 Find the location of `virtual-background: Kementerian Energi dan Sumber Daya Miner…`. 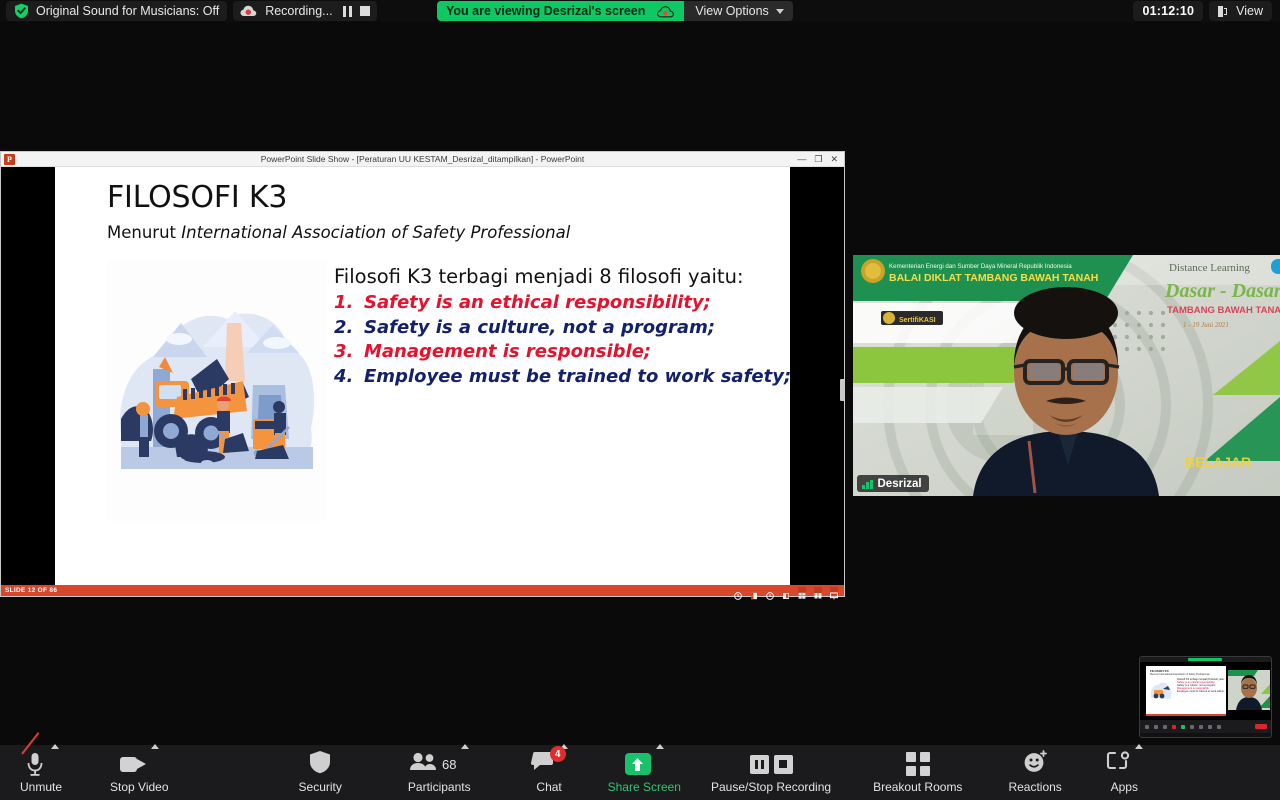

virtual-background: Kementerian Energi dan Sumber Daya Miner… is located at coordinates (1066, 375).